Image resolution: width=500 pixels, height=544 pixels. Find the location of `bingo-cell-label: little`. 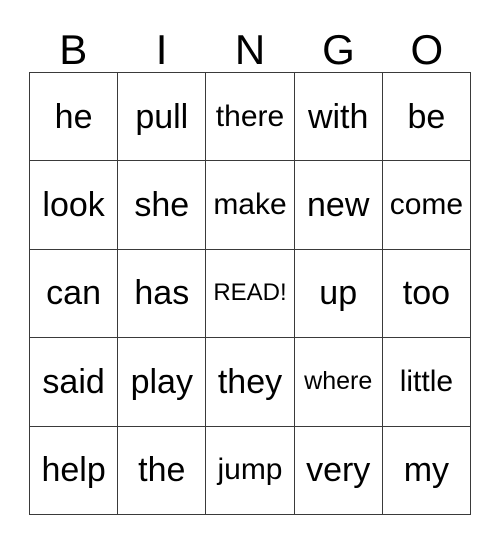

bingo-cell-label: little is located at coordinates (426, 381).